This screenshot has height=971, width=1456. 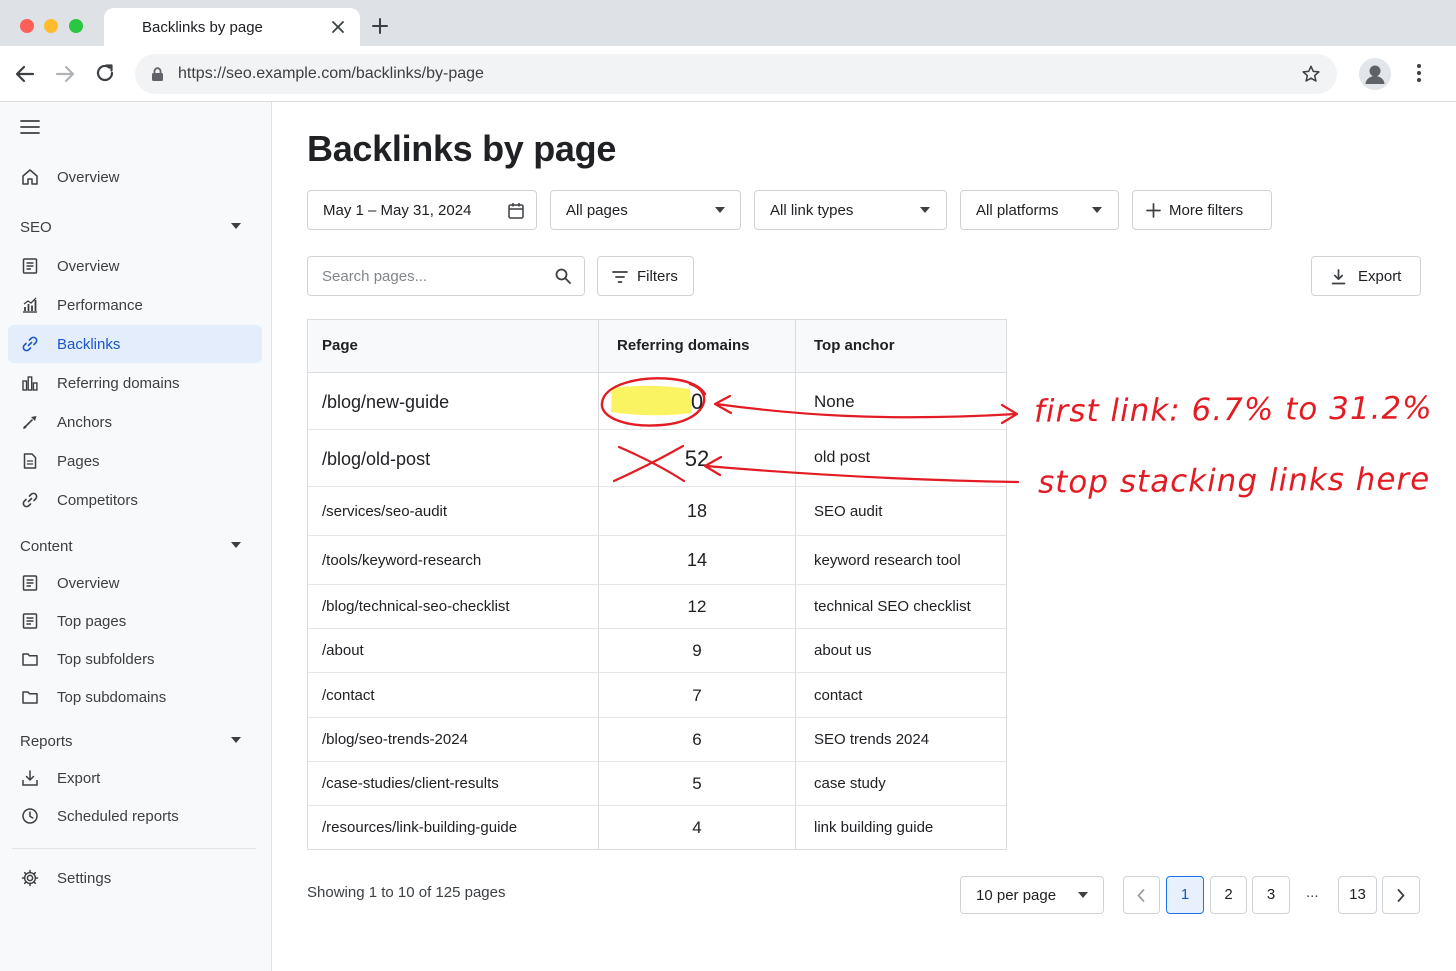 I want to click on tab-close-icon, so click(x=338, y=27).